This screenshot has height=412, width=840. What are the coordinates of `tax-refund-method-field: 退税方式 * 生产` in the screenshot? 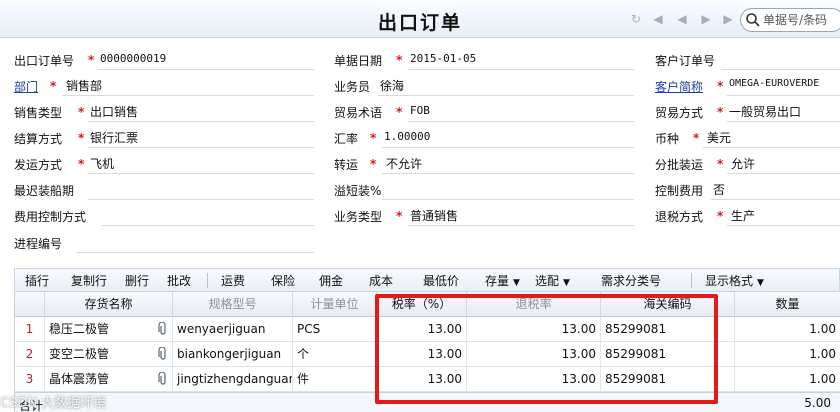 It's located at (747, 215).